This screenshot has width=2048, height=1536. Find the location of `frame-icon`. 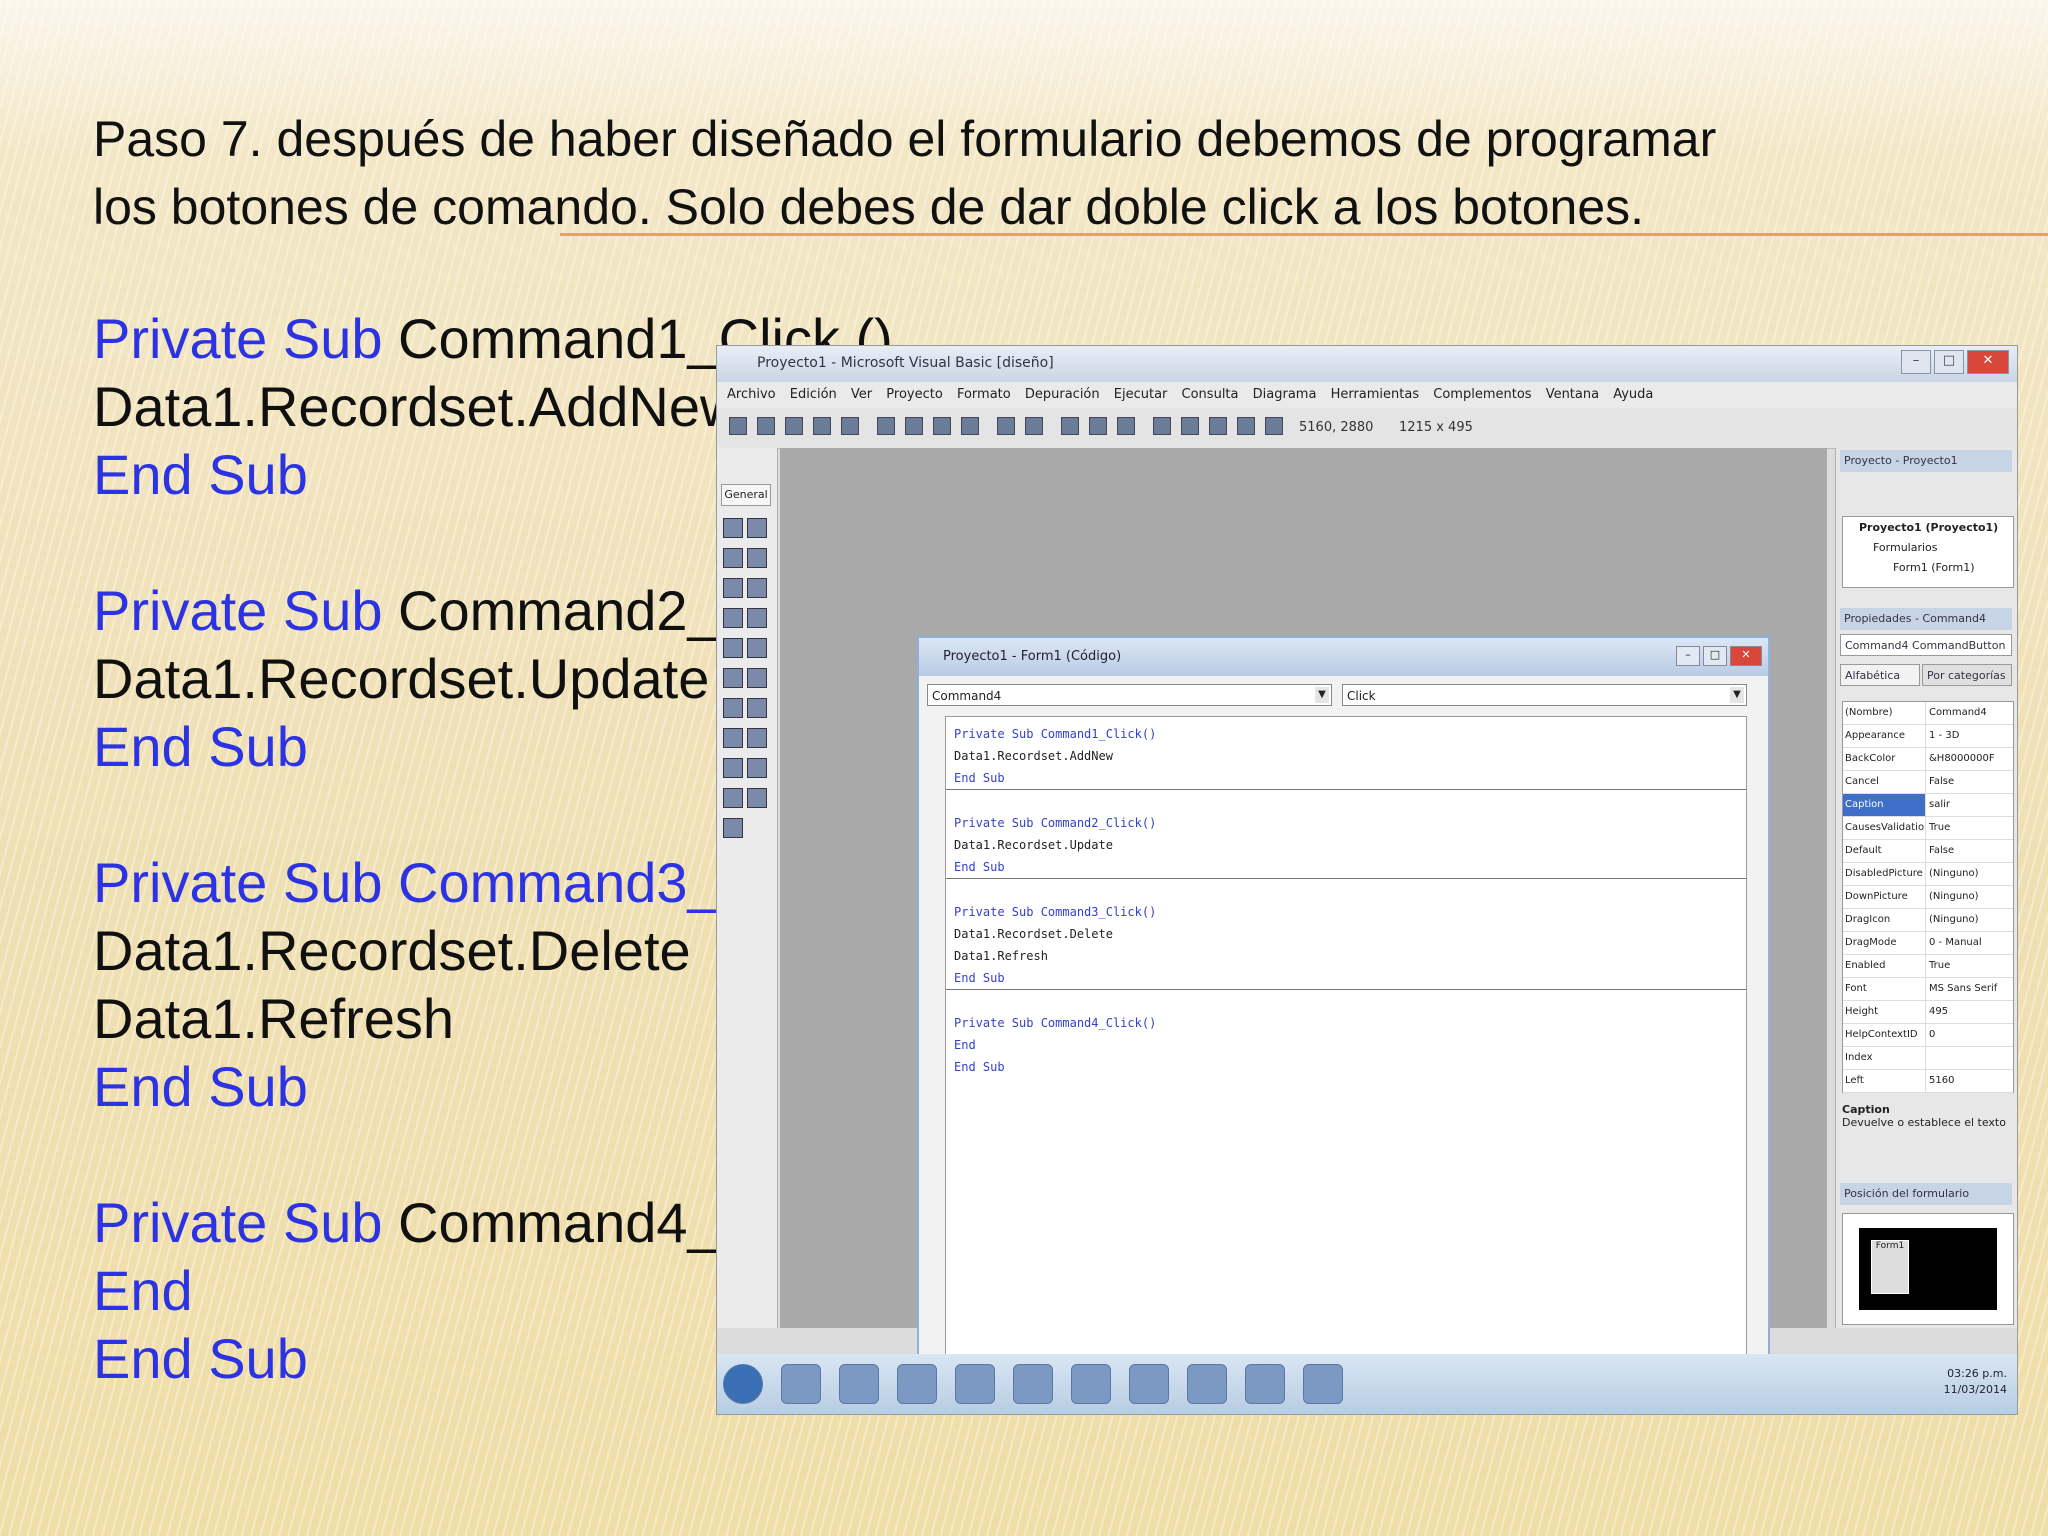

frame-icon is located at coordinates (733, 588).